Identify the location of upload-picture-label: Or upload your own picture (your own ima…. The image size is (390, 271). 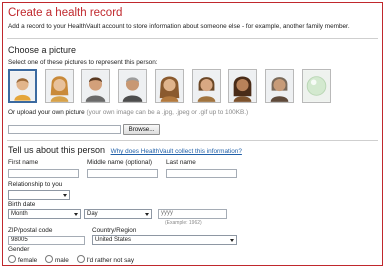
(128, 112).